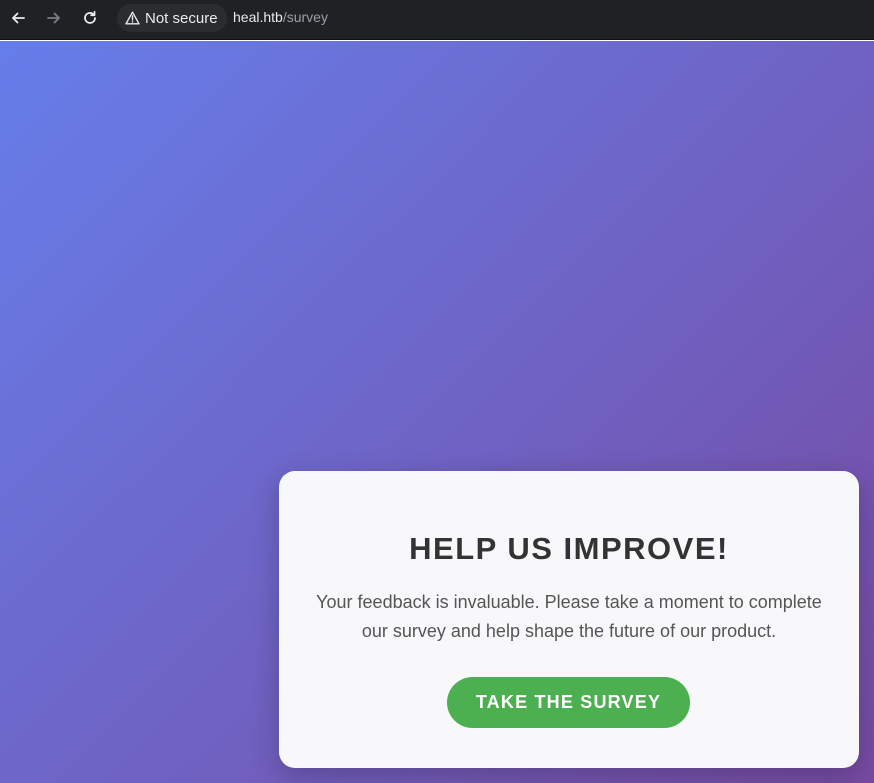  Describe the element at coordinates (181, 18) in the screenshot. I see `security-label: Not secure` at that location.